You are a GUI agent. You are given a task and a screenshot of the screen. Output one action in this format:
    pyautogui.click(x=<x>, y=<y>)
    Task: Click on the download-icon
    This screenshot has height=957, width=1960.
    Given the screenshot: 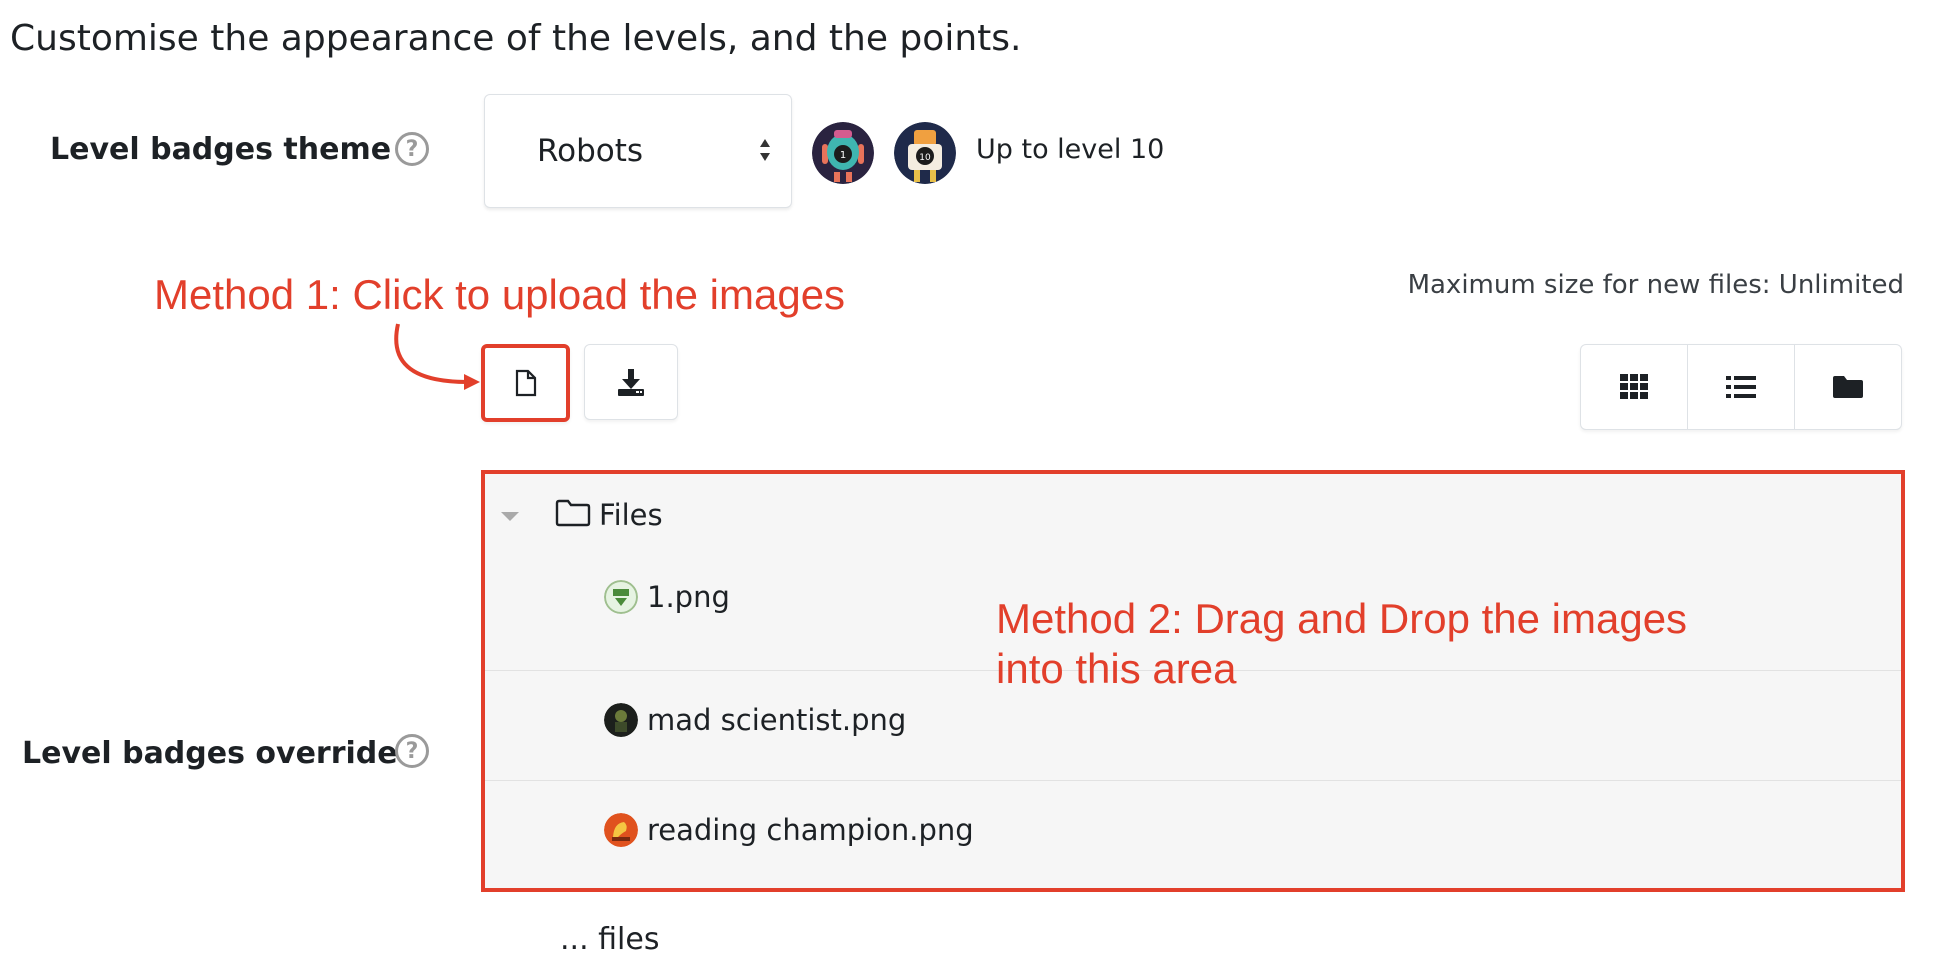 What is the action you would take?
    pyautogui.click(x=631, y=382)
    